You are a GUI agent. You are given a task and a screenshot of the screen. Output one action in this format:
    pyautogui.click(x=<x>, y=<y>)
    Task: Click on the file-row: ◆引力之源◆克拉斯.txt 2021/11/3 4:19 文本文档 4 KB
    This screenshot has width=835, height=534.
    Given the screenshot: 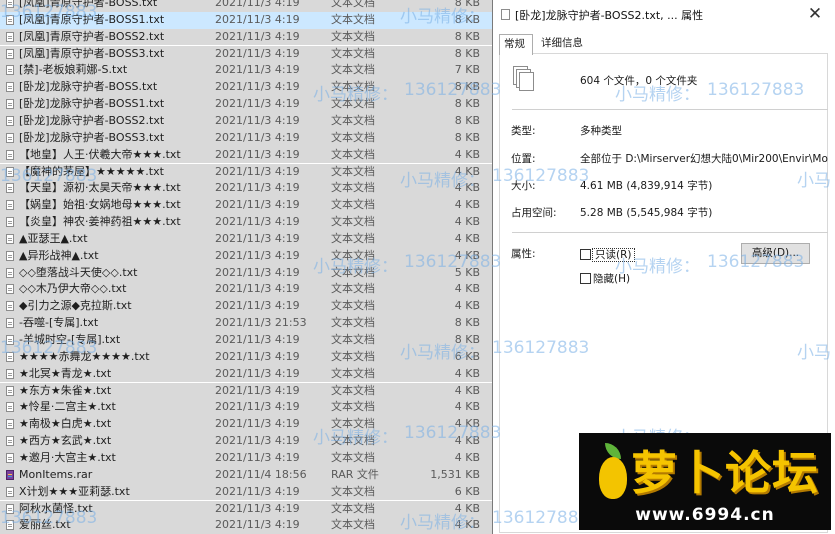 What is the action you would take?
    pyautogui.click(x=246, y=307)
    